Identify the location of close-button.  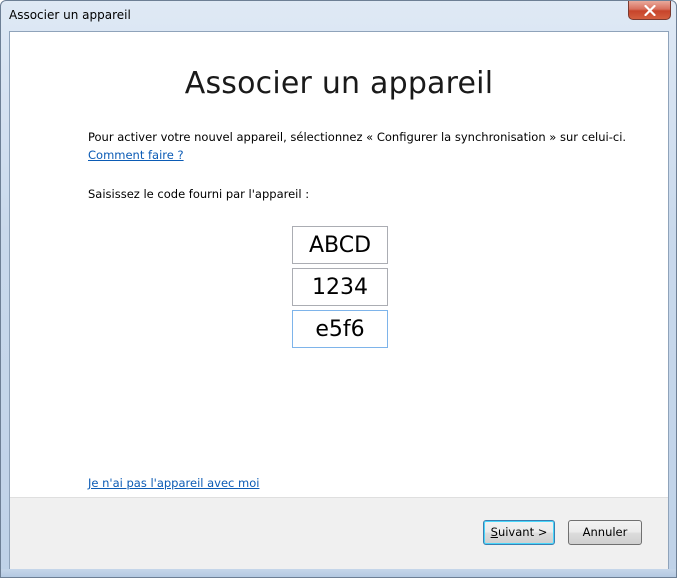
(649, 10).